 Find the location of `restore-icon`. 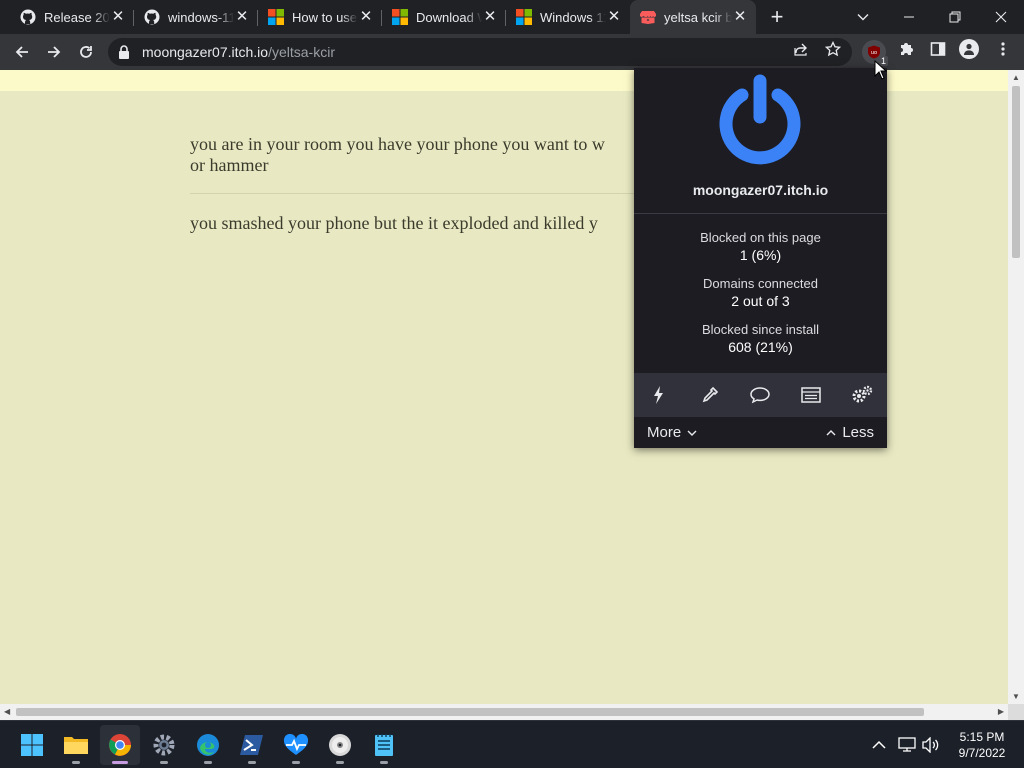

restore-icon is located at coordinates (955, 17).